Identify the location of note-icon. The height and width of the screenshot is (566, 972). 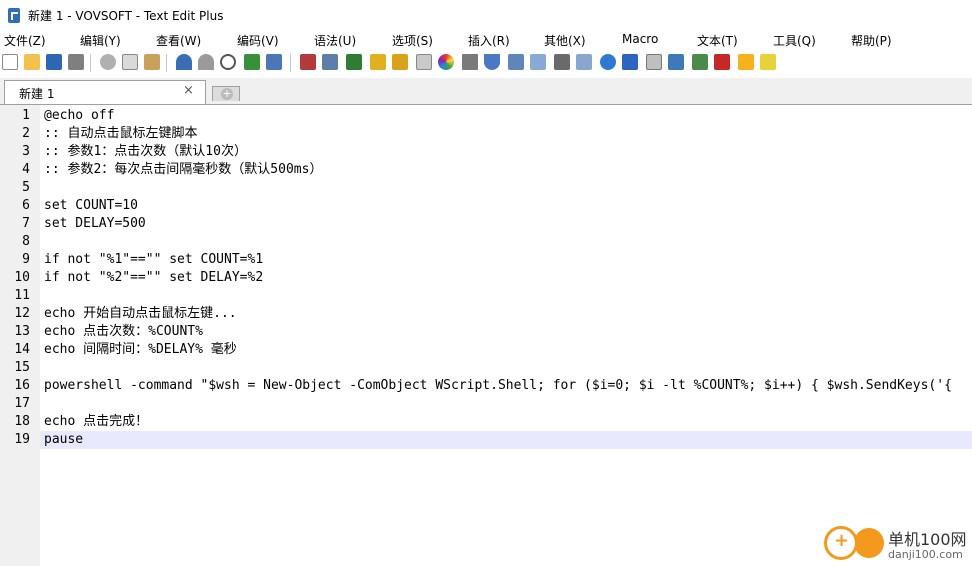
(768, 62).